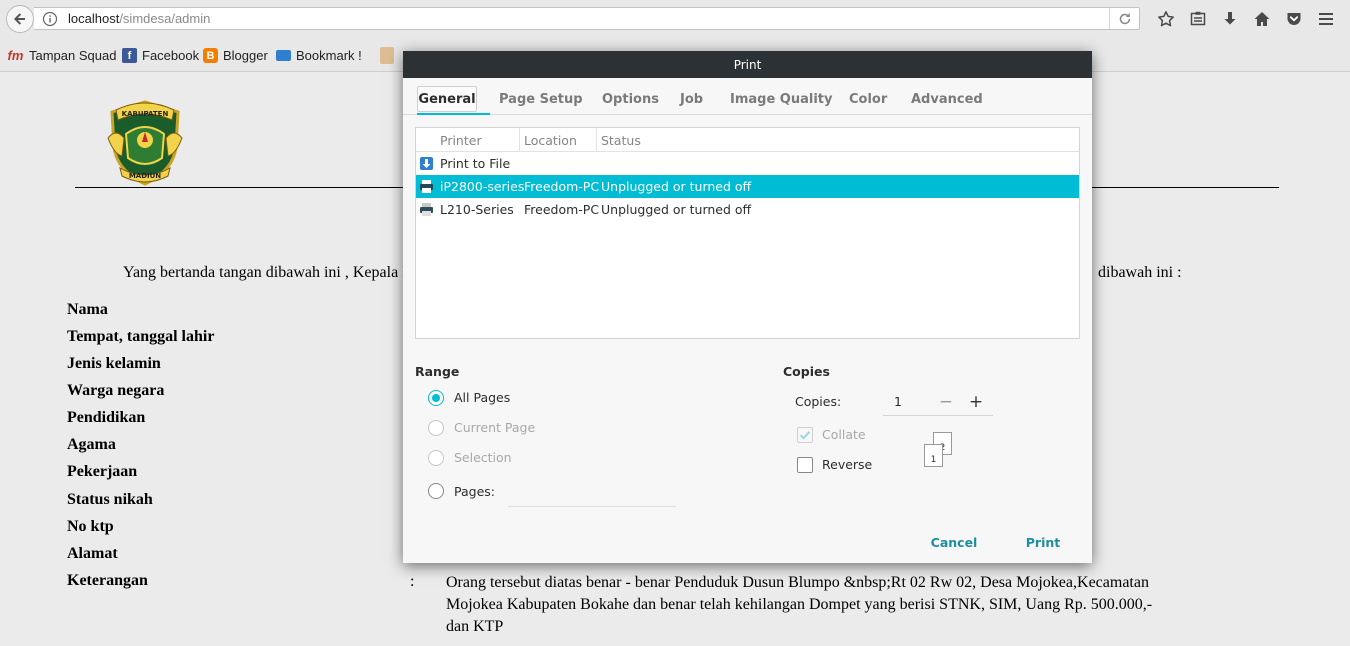 This screenshot has width=1350, height=646. Describe the element at coordinates (621, 140) in the screenshot. I see `column-header-status: Status` at that location.